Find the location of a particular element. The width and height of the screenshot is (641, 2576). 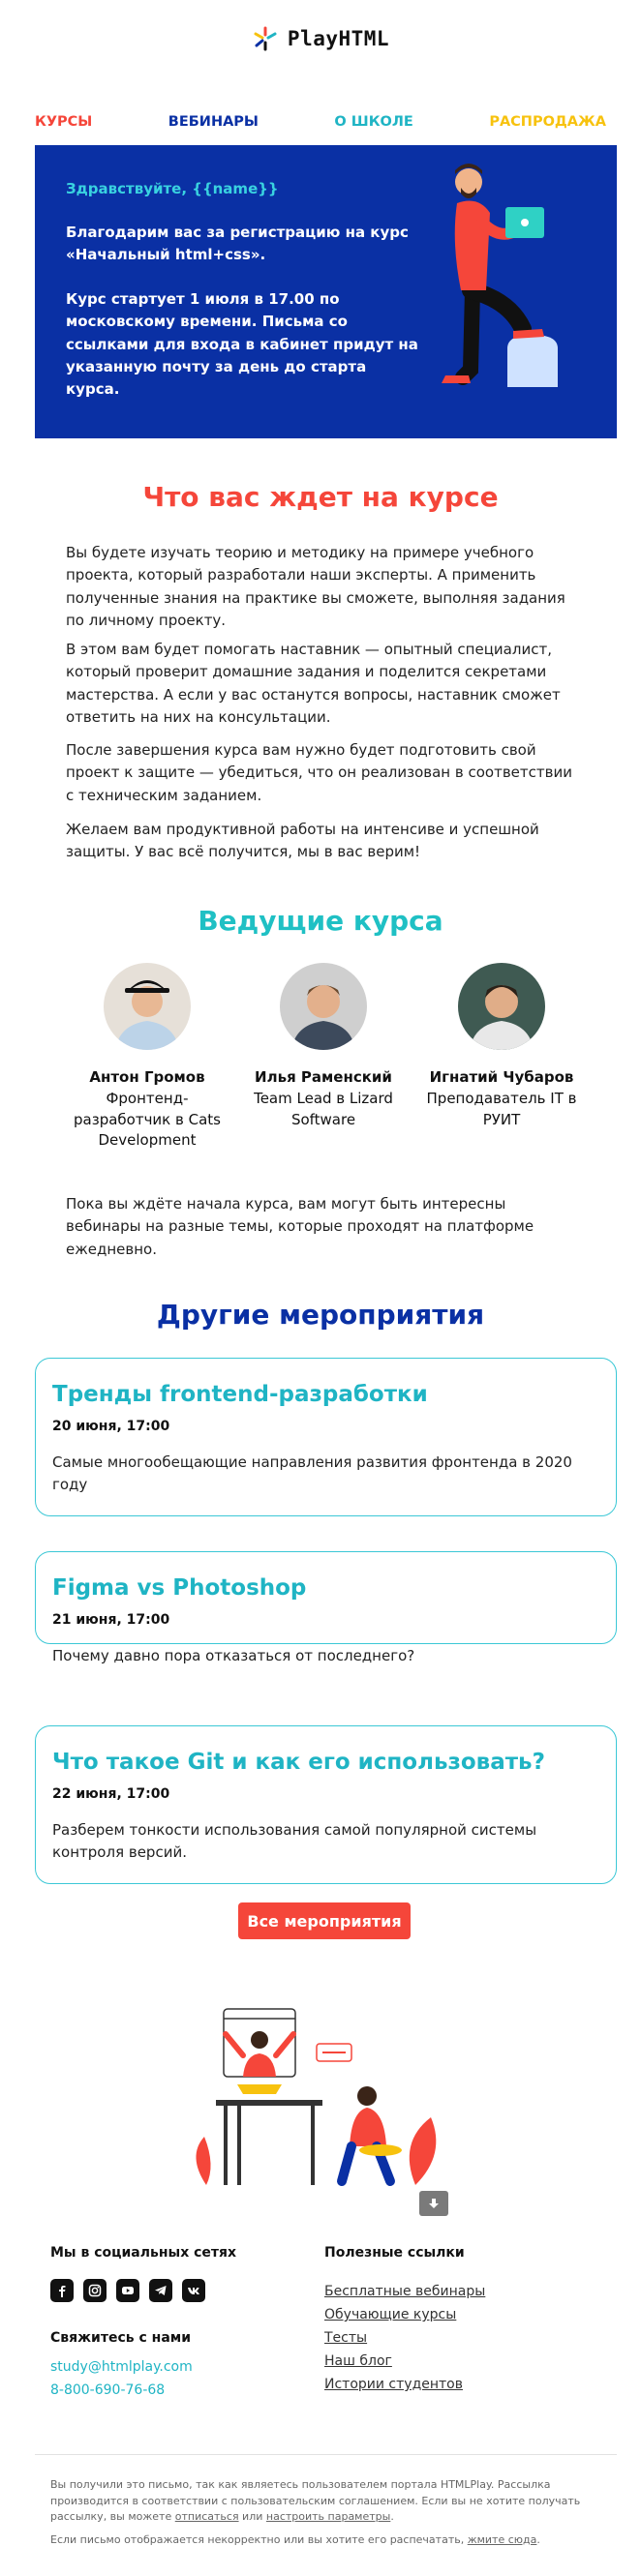

teacher-card: Игнатий Чубаров Преподаватель IT в РУИТ is located at coordinates (501, 1046).